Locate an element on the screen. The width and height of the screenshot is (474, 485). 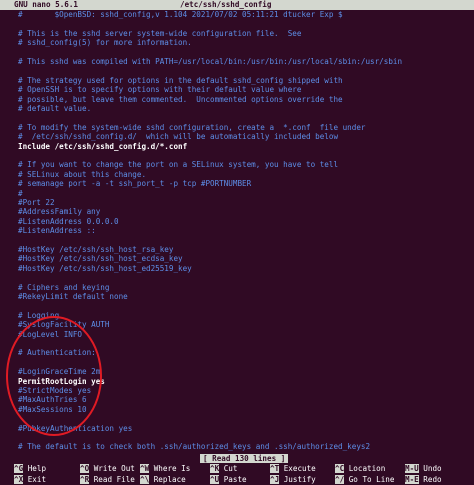
editor-line: #ListenAddress :: is located at coordinates (57, 230).